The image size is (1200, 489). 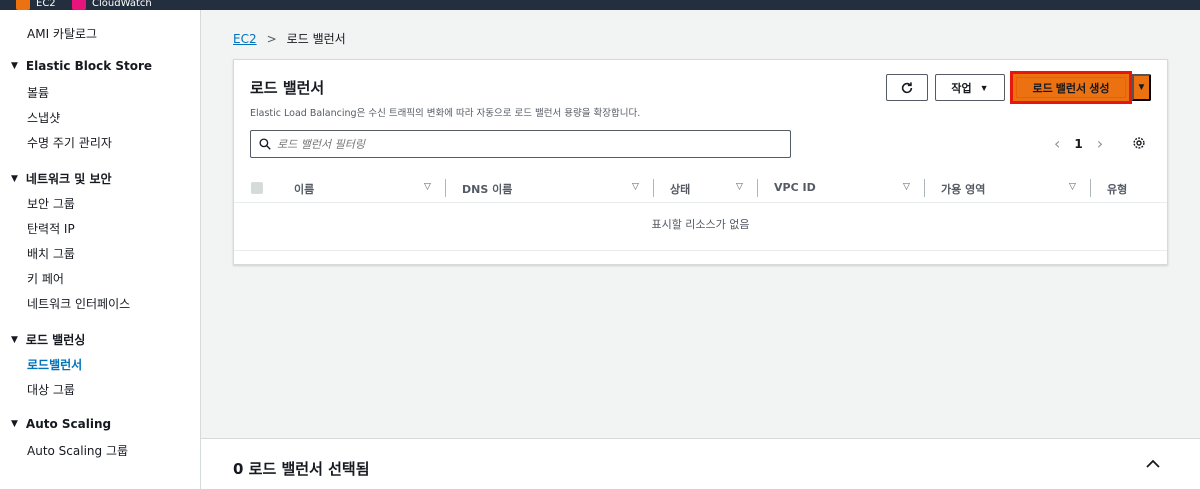 I want to click on sidebar-item-target-groups: 대상 그룹, so click(x=127, y=389).